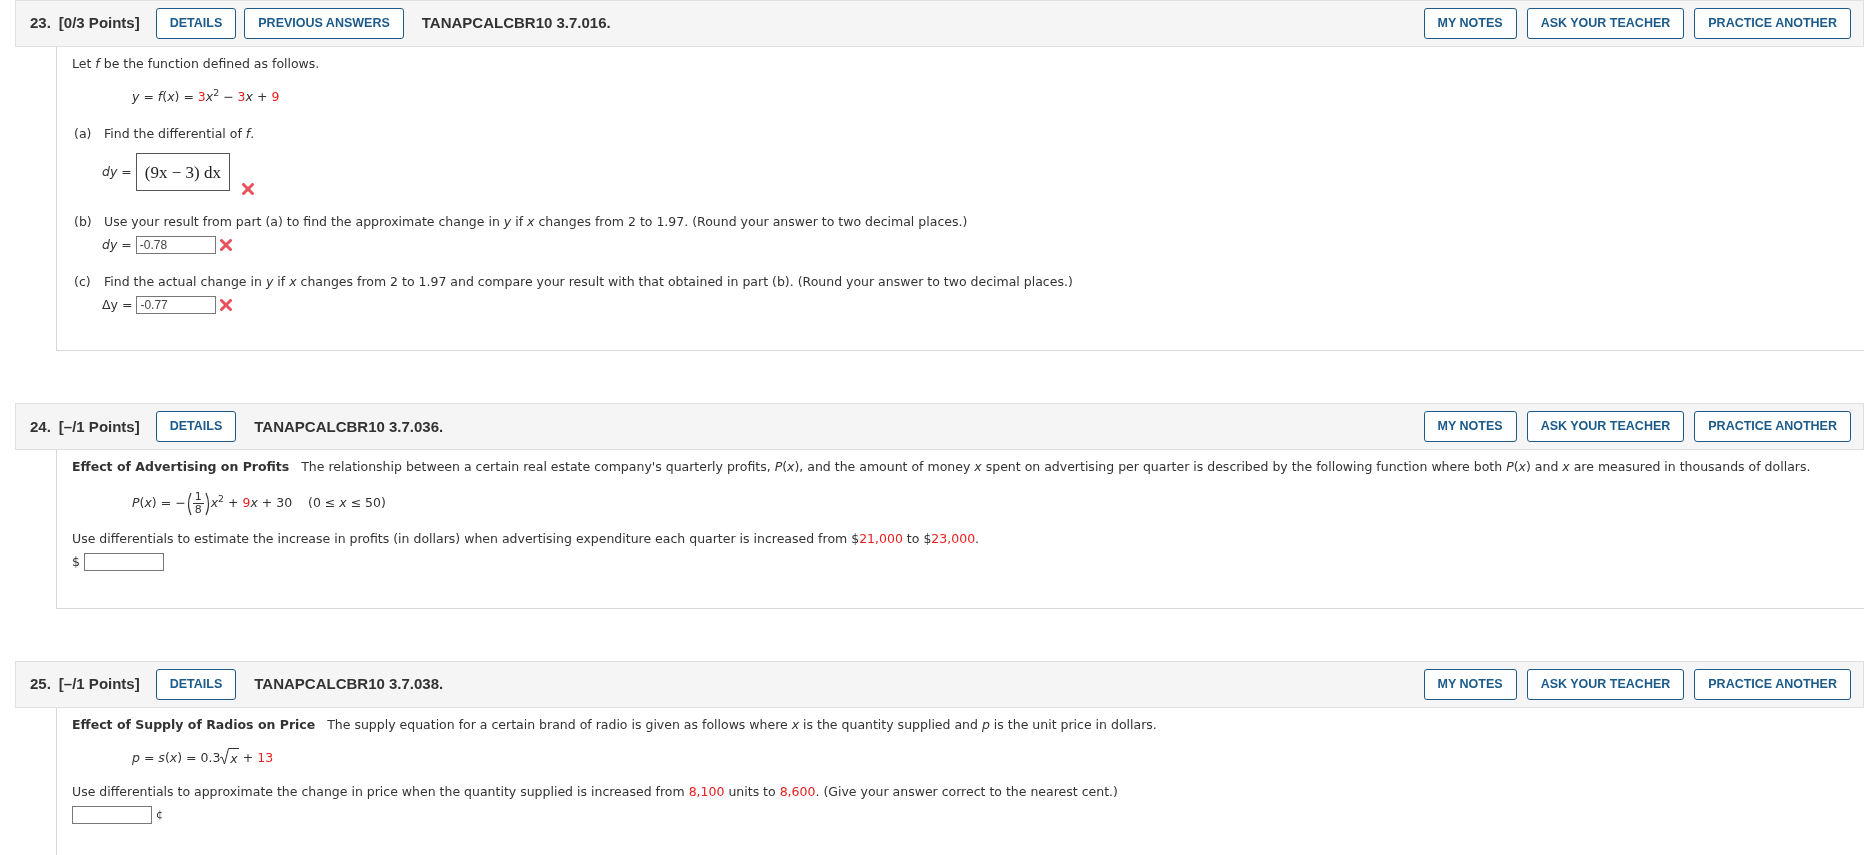 The height and width of the screenshot is (855, 1864). I want to click on formula-text: y = f(x) =, so click(163, 96).